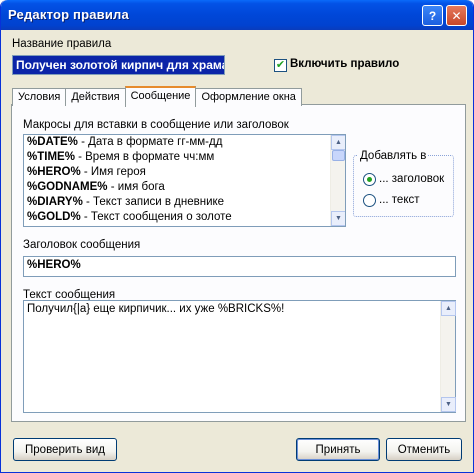 The image size is (474, 473). What do you see at coordinates (150, 142) in the screenshot?
I see `macro-desc: - Дата в формате гг-мм-дд` at bounding box center [150, 142].